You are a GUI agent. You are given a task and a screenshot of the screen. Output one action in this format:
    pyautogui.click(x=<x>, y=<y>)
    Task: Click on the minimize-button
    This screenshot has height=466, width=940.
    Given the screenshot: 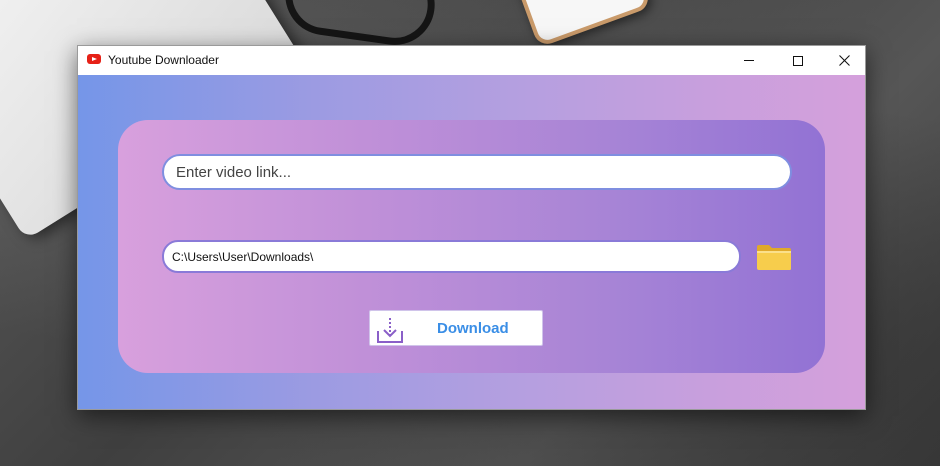 What is the action you would take?
    pyautogui.click(x=749, y=60)
    